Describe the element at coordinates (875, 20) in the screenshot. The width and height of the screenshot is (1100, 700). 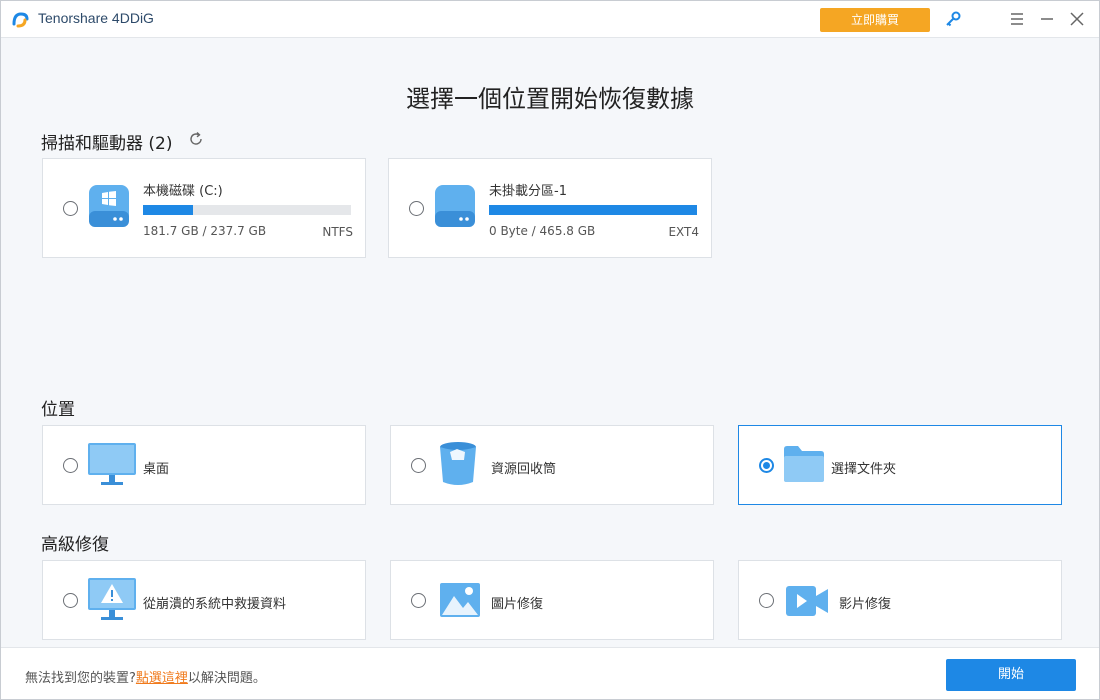
I see `buy-now-button: 立即購買` at that location.